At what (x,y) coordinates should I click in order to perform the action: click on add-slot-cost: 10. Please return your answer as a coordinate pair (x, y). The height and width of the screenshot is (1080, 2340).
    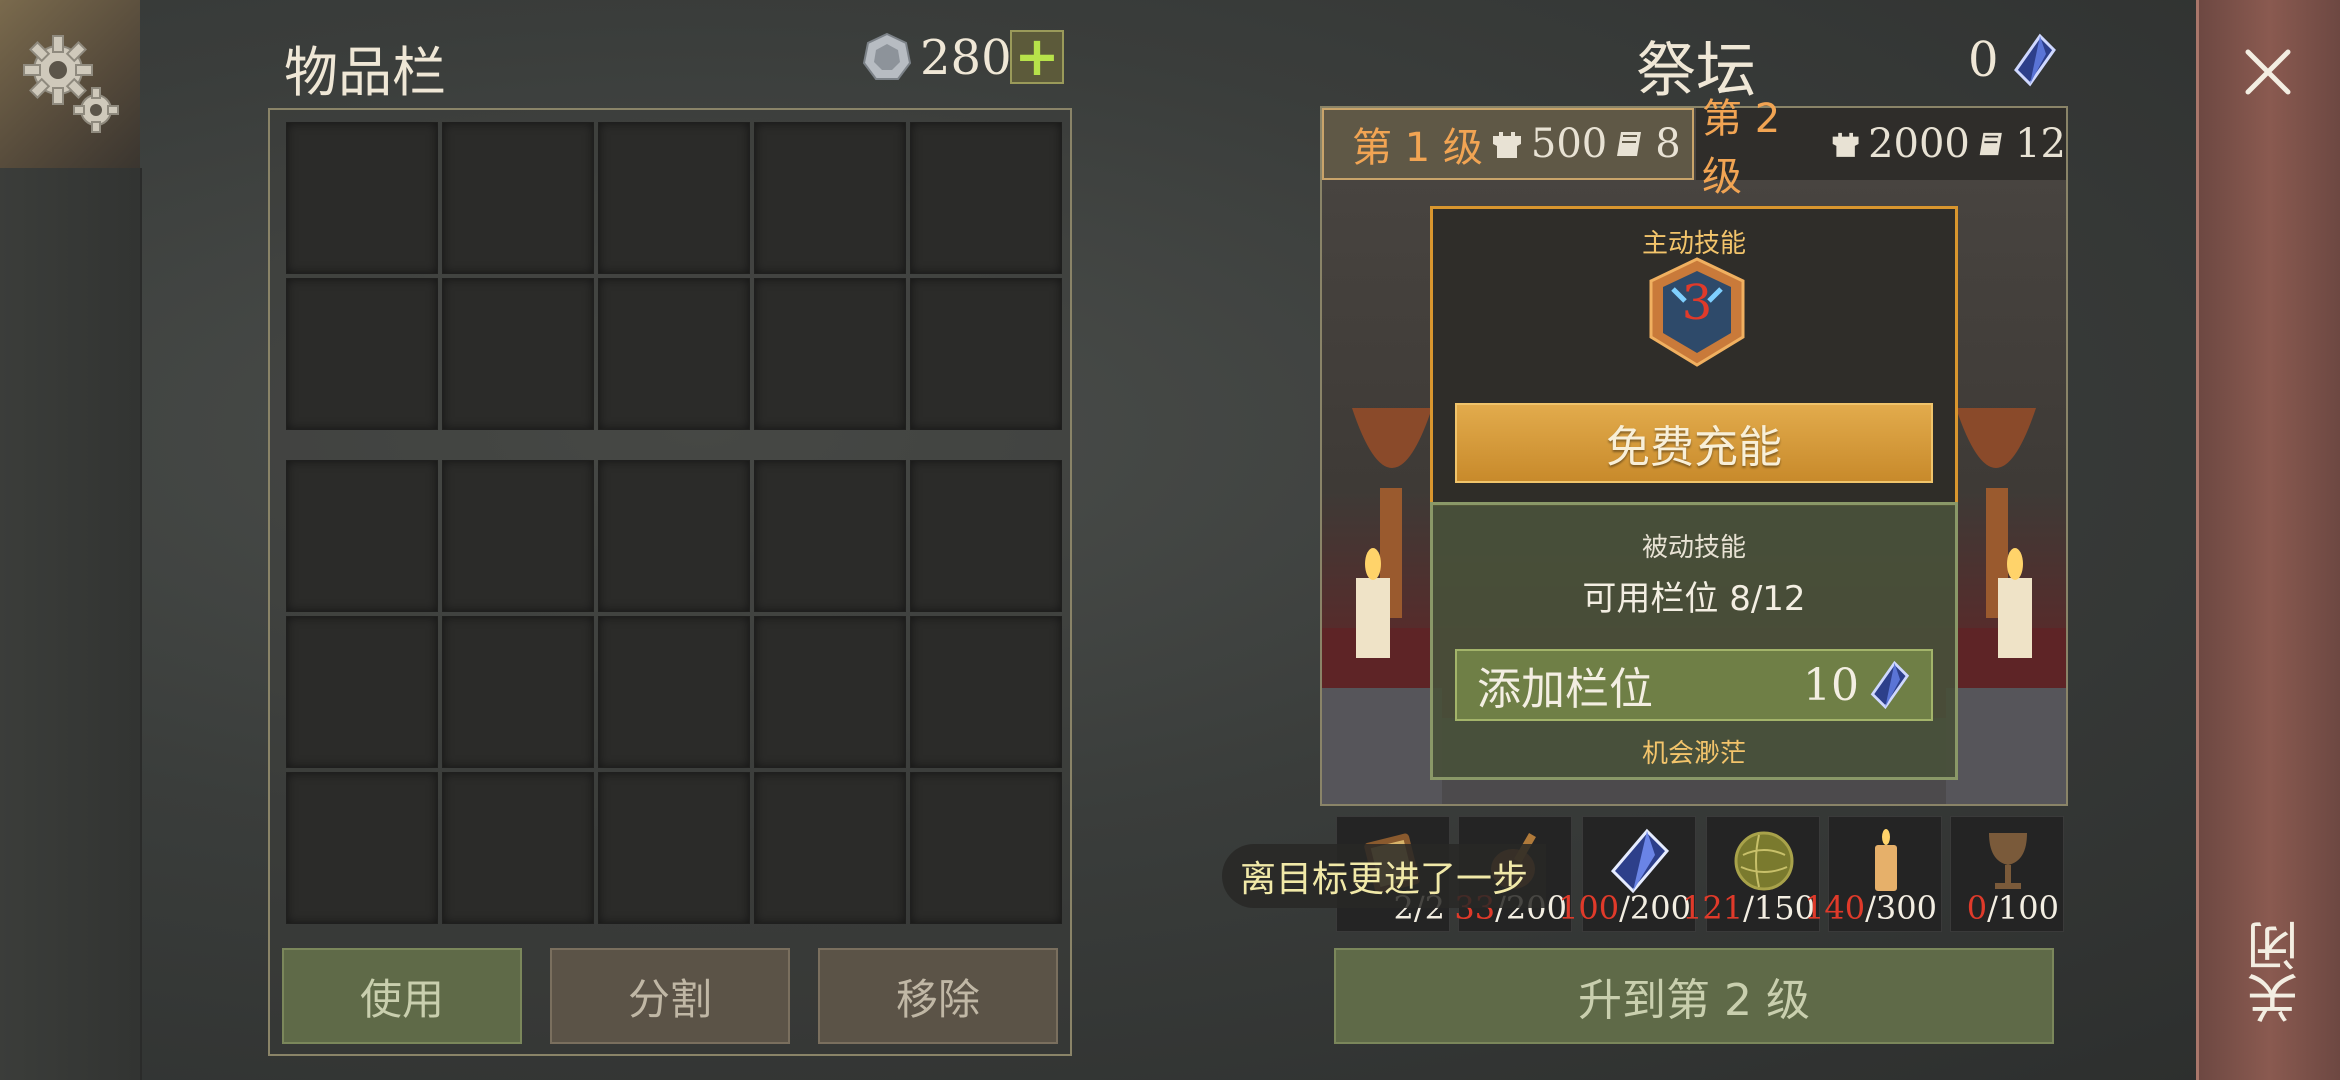
    Looking at the image, I should click on (1831, 685).